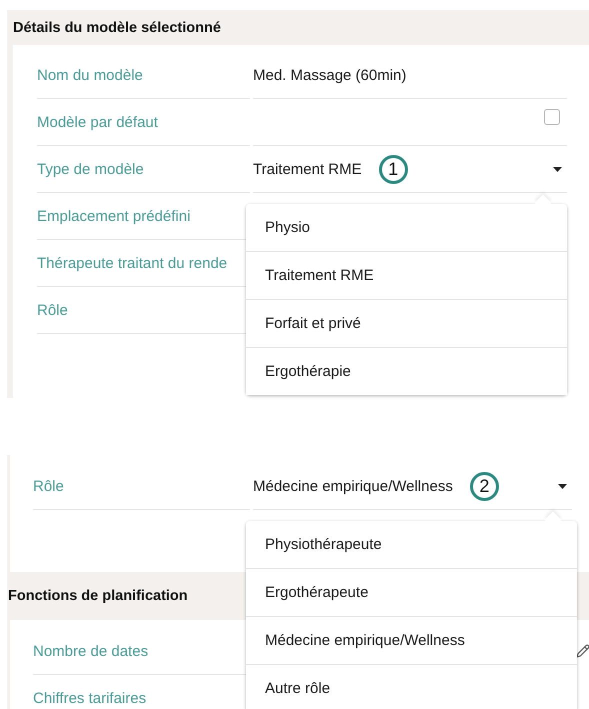  Describe the element at coordinates (143, 169) in the screenshot. I see `field-label: Type de modèle` at that location.